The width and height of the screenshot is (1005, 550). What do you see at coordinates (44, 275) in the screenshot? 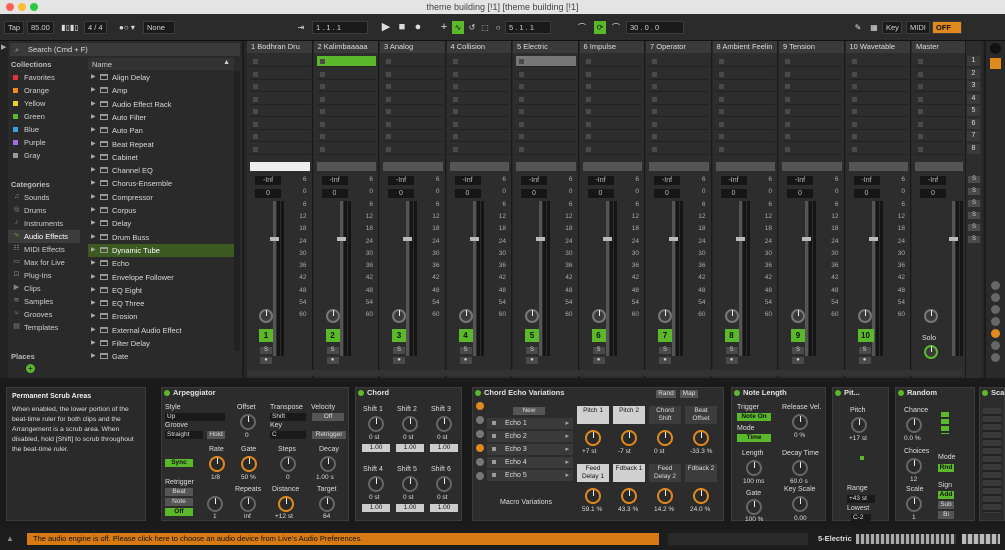
I see `category-item: ⊡ Plug-Ins` at bounding box center [44, 275].